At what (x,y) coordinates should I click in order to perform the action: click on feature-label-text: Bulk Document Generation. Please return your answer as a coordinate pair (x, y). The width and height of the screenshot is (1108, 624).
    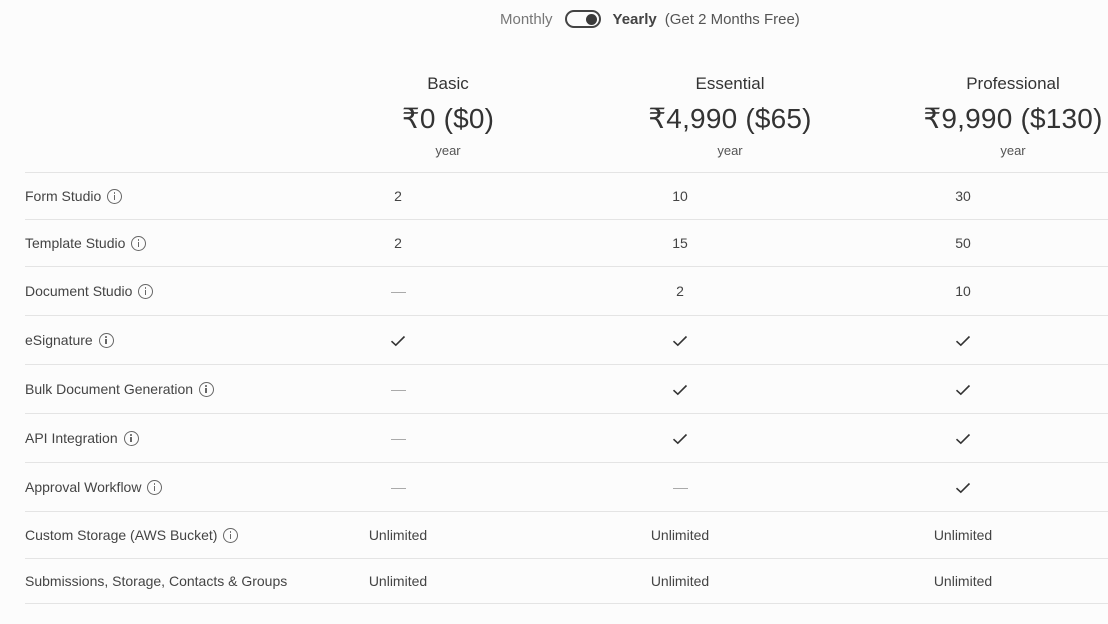
    Looking at the image, I should click on (109, 389).